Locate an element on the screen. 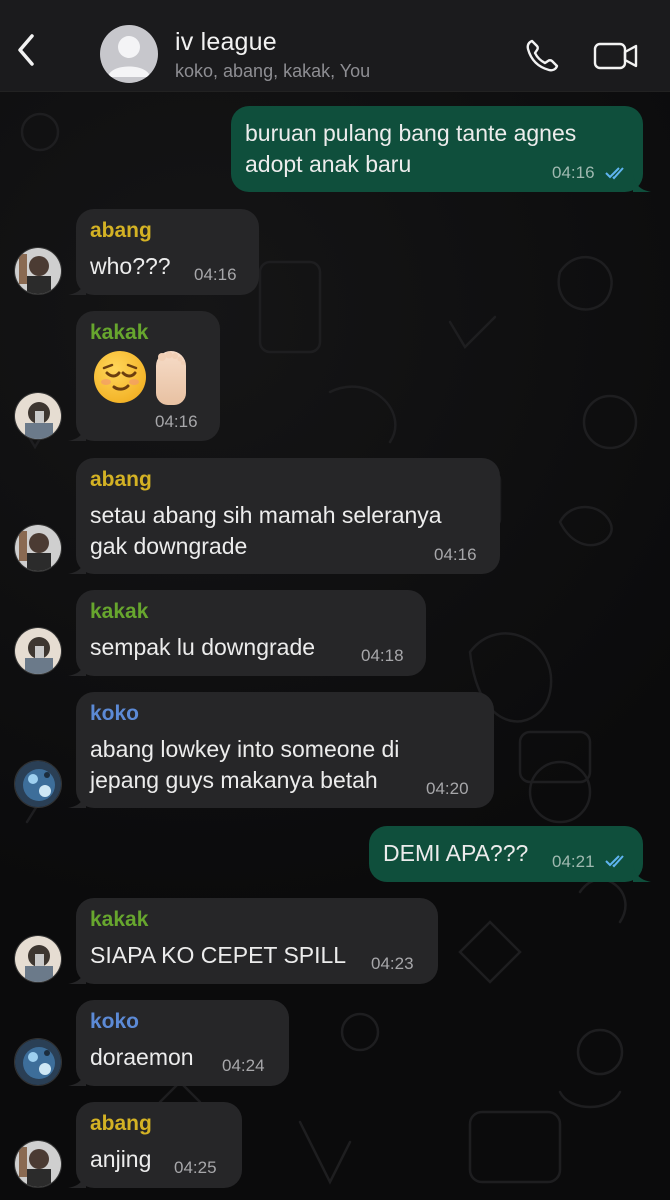 The image size is (670, 1200). message-text: who??? is located at coordinates (130, 266).